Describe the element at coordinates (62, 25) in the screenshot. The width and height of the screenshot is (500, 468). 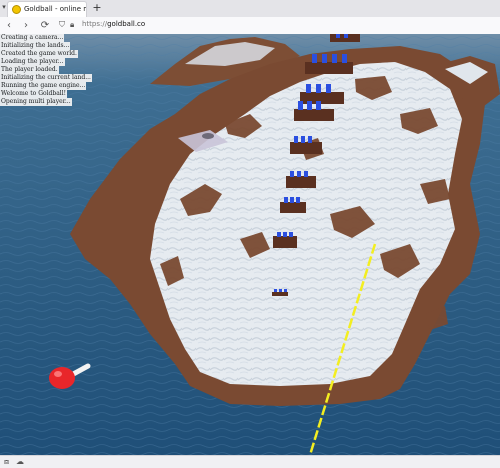
I see `shield-icon: ⛉` at that location.